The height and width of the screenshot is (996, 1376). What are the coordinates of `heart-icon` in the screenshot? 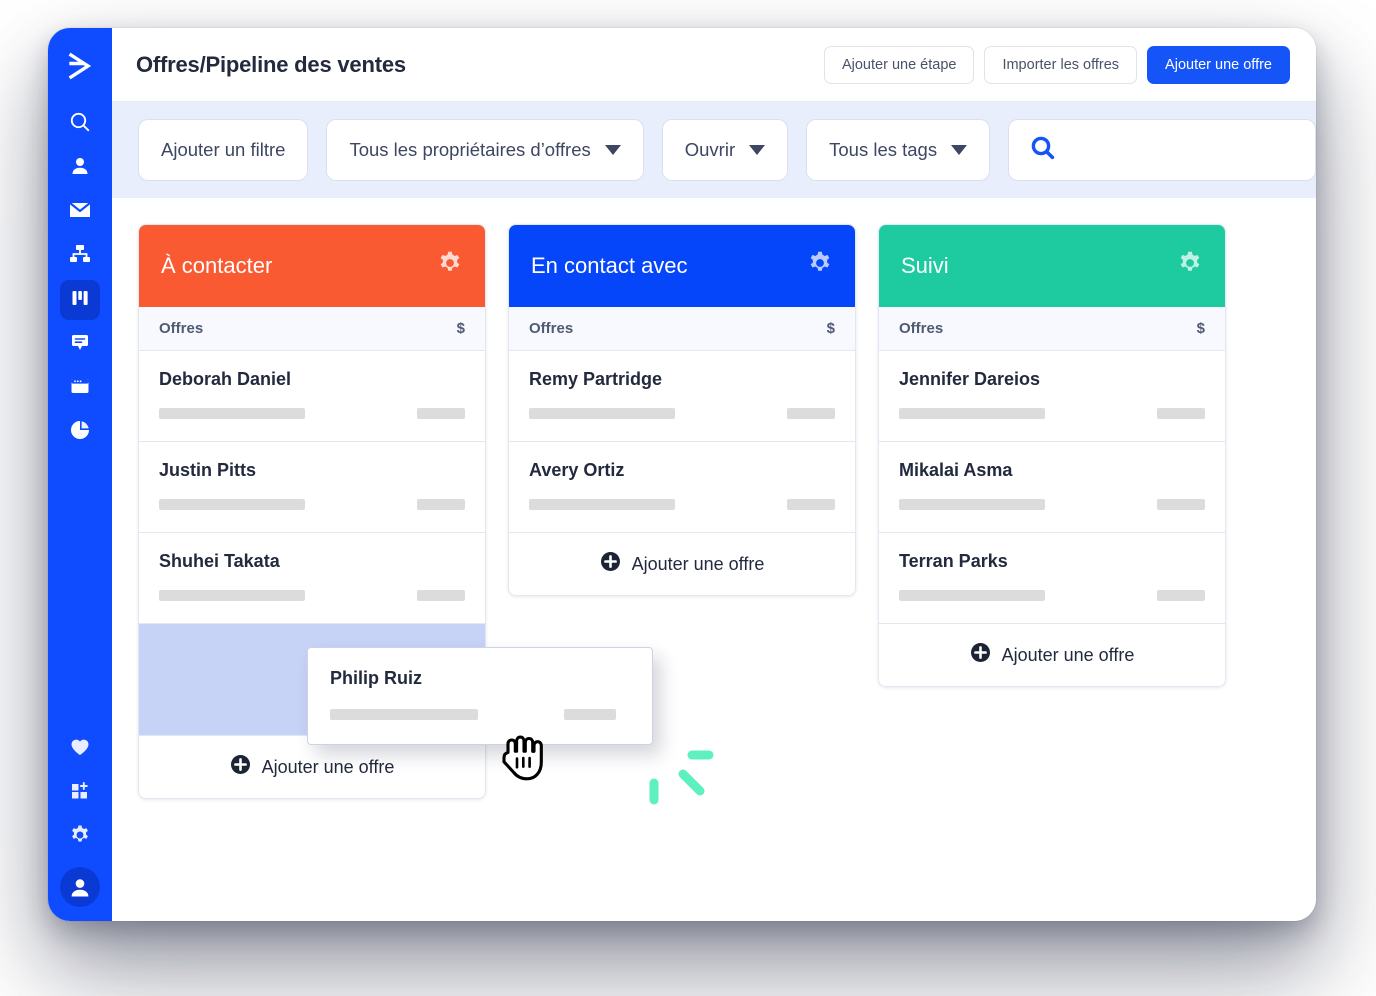 It's located at (80, 749).